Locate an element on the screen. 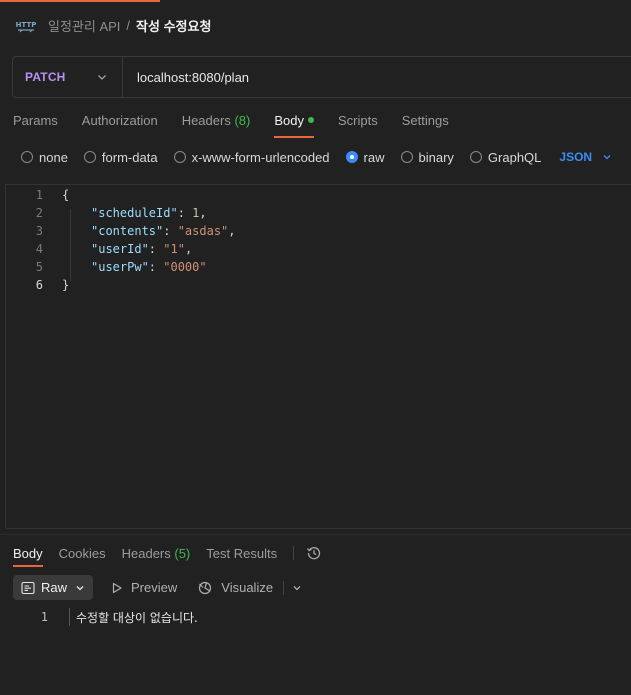 This screenshot has height=695, width=631. visualize-button: Visualize is located at coordinates (235, 588).